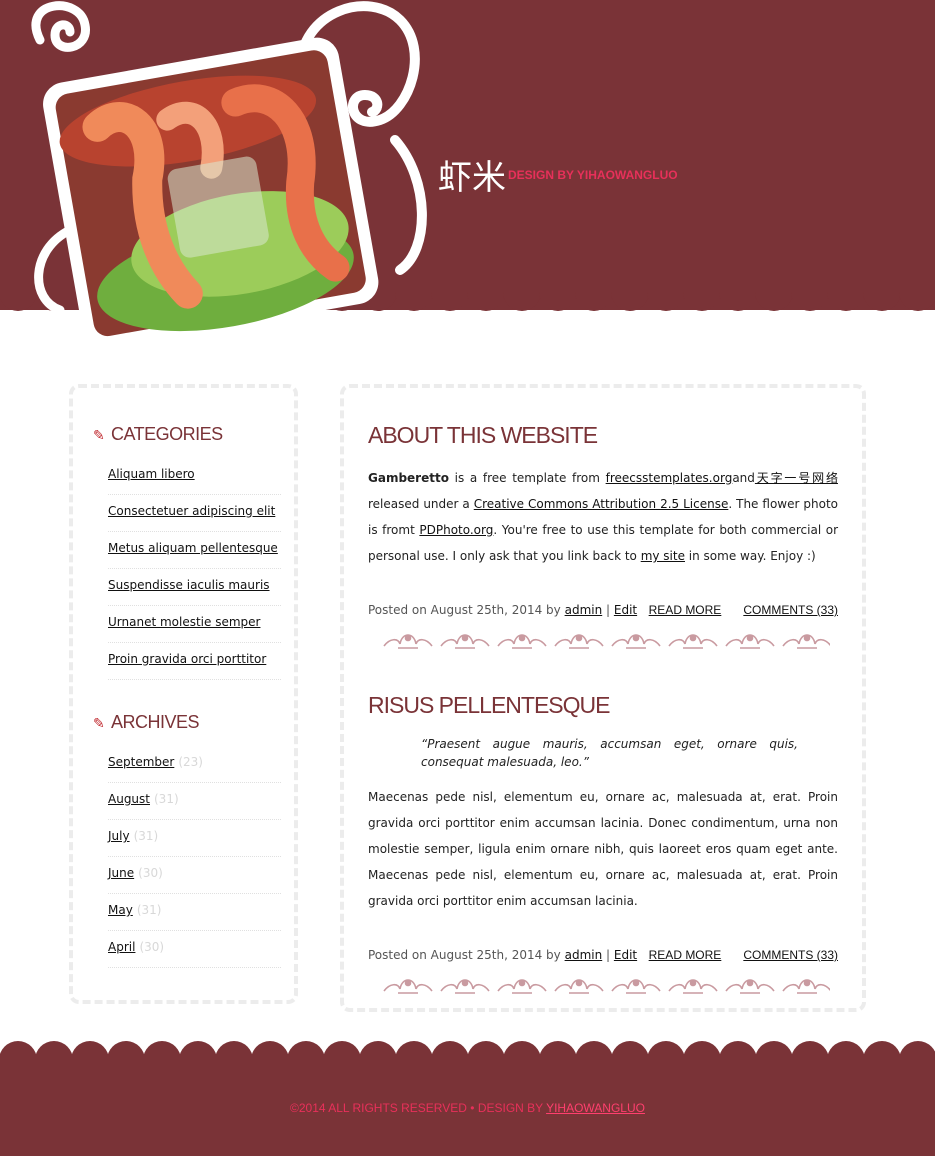 The image size is (935, 1156). I want to click on list-item: June (30), so click(194, 875).